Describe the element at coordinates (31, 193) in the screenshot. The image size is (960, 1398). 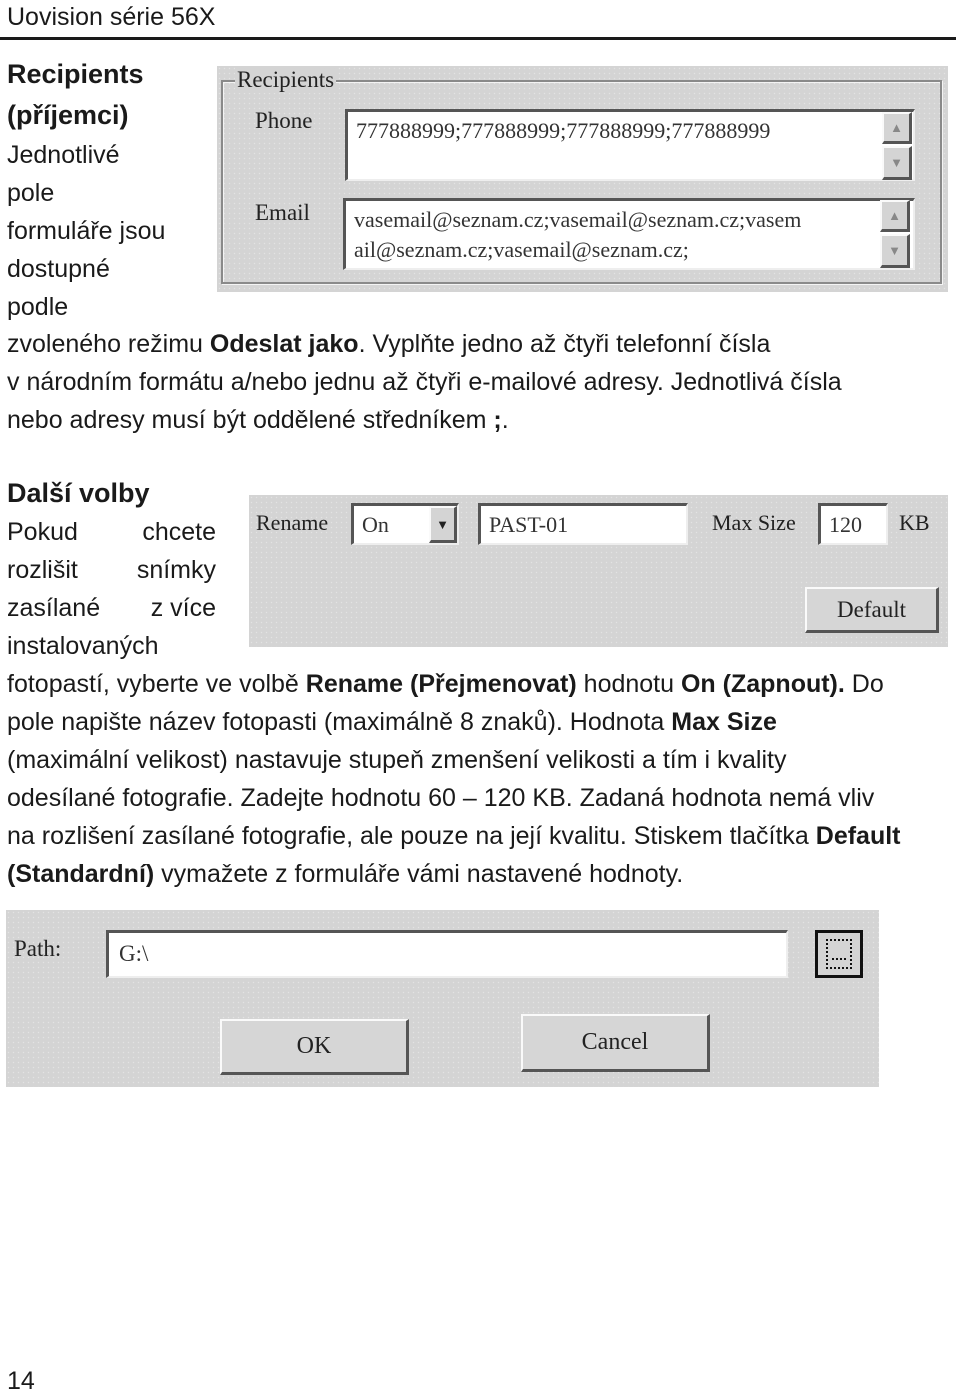
I see `side-line: pole` at that location.